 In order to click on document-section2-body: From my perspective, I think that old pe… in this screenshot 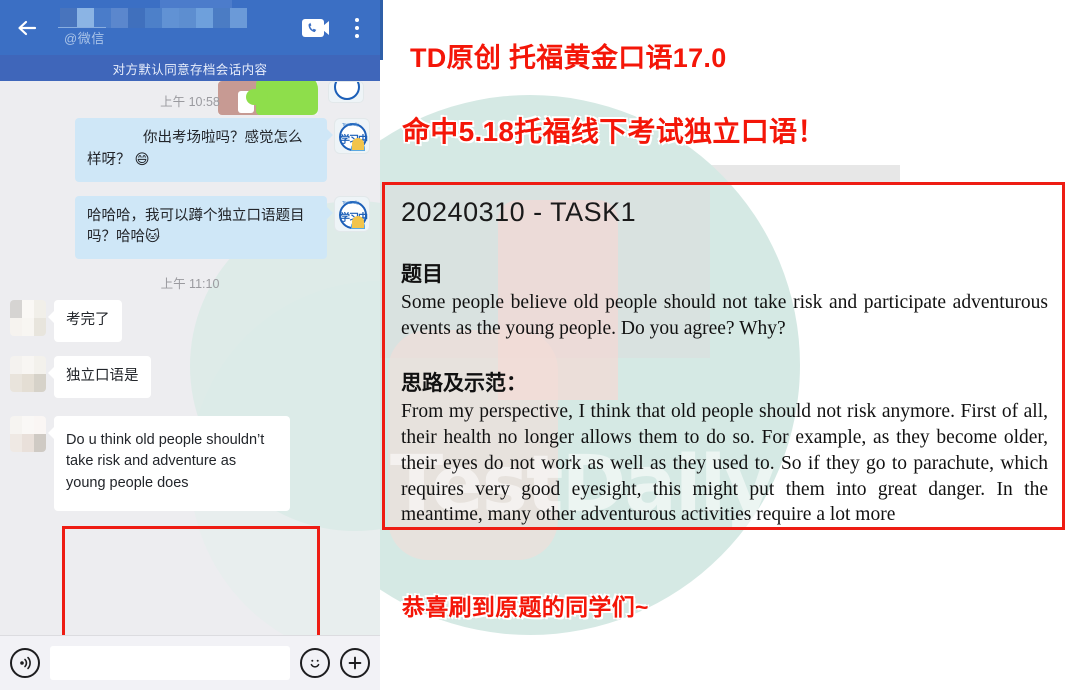, I will do `click(724, 463)`.